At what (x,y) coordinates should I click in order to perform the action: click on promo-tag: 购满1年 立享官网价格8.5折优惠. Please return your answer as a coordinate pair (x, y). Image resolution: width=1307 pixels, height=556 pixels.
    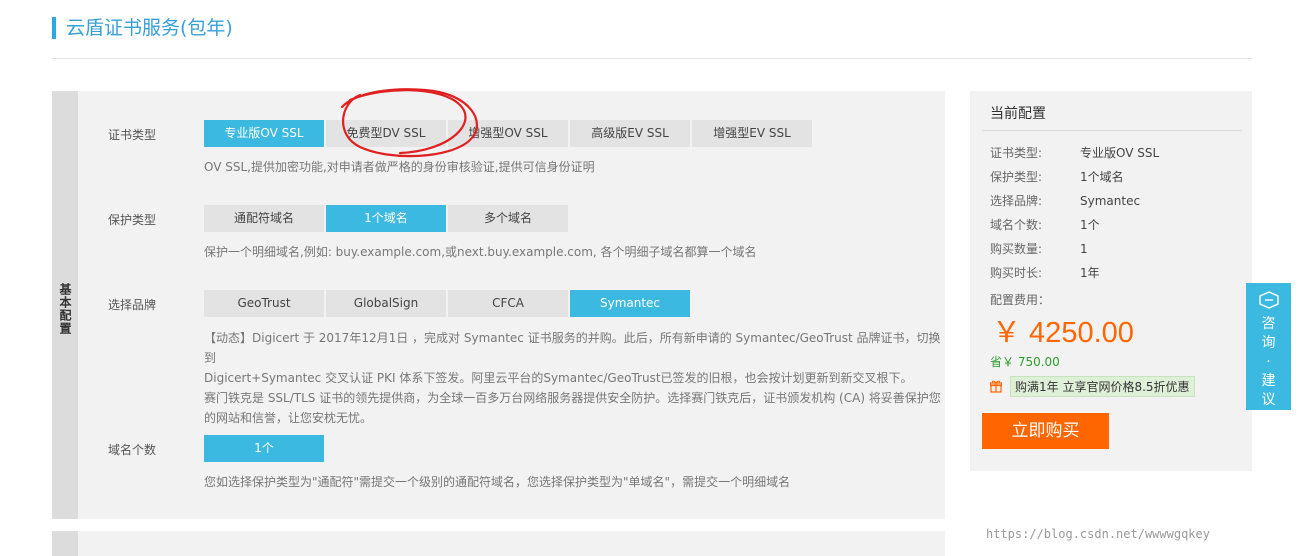
    Looking at the image, I should click on (1102, 386).